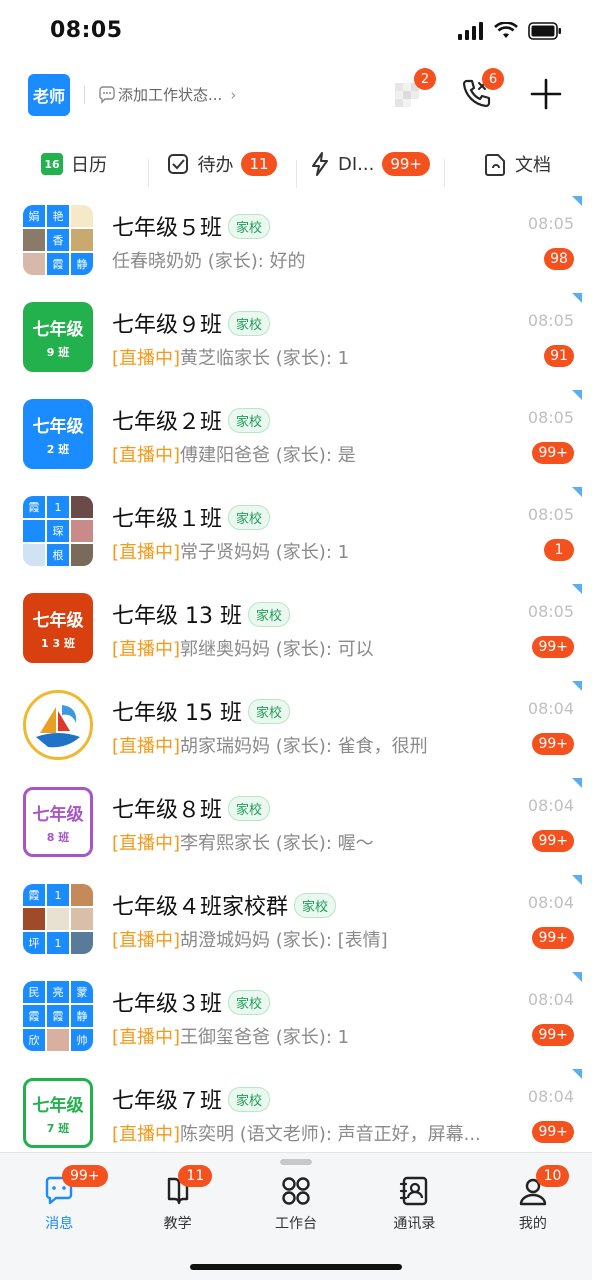  Describe the element at coordinates (59, 1224) in the screenshot. I see `nav-label: 消息` at that location.